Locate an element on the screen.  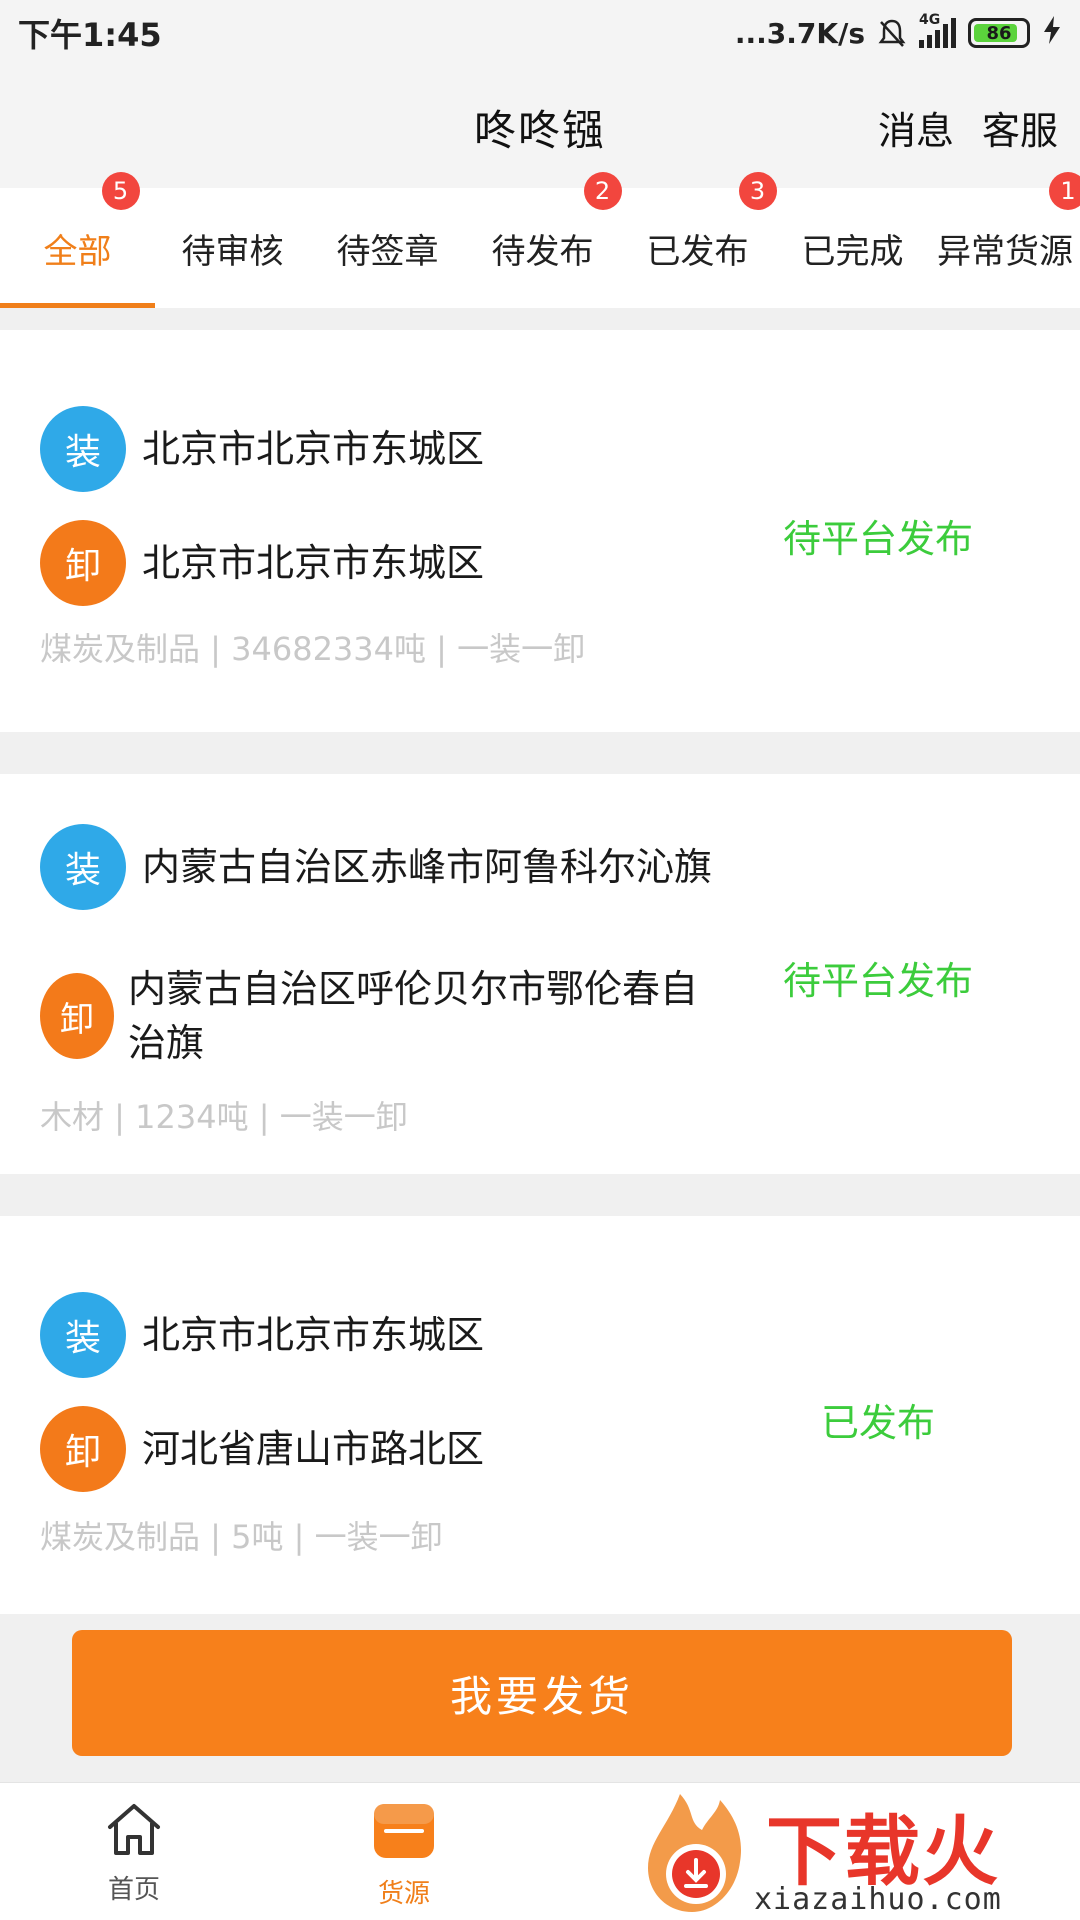
nav-label: 首页 is located at coordinates (133, 1890).